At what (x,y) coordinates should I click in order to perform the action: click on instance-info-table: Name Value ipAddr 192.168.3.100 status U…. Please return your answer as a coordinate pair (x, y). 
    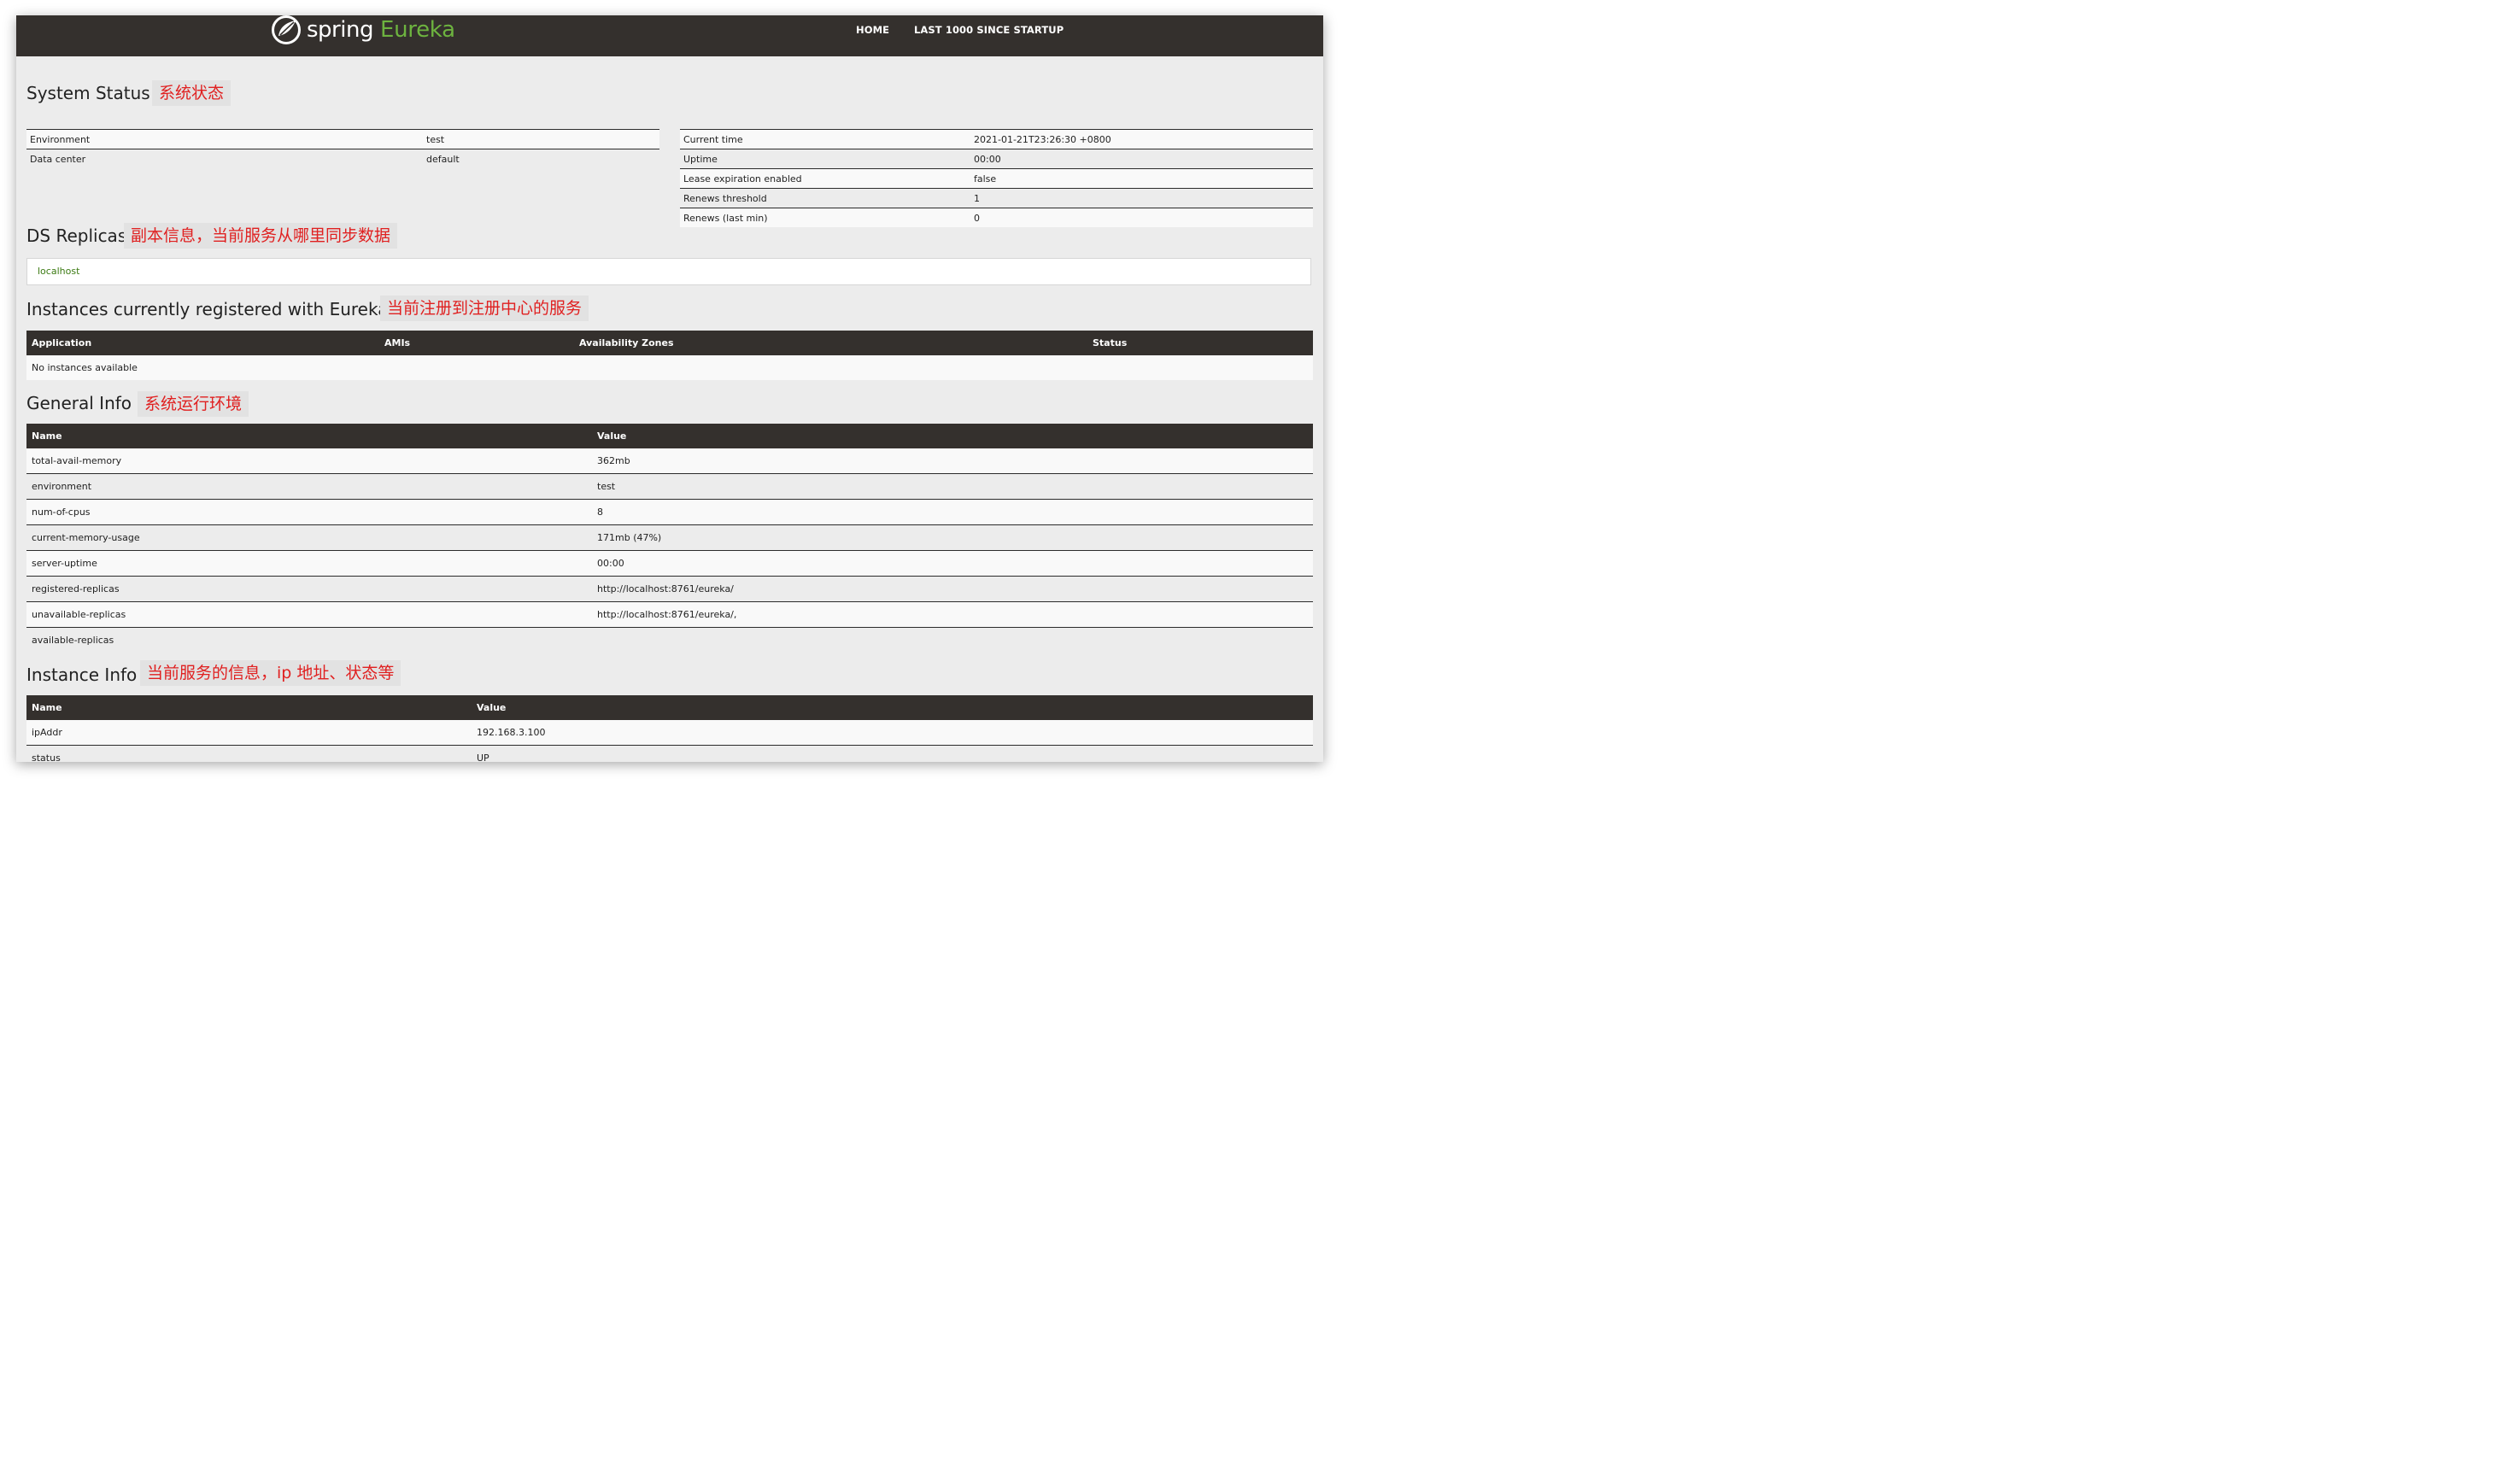
    Looking at the image, I should click on (669, 728).